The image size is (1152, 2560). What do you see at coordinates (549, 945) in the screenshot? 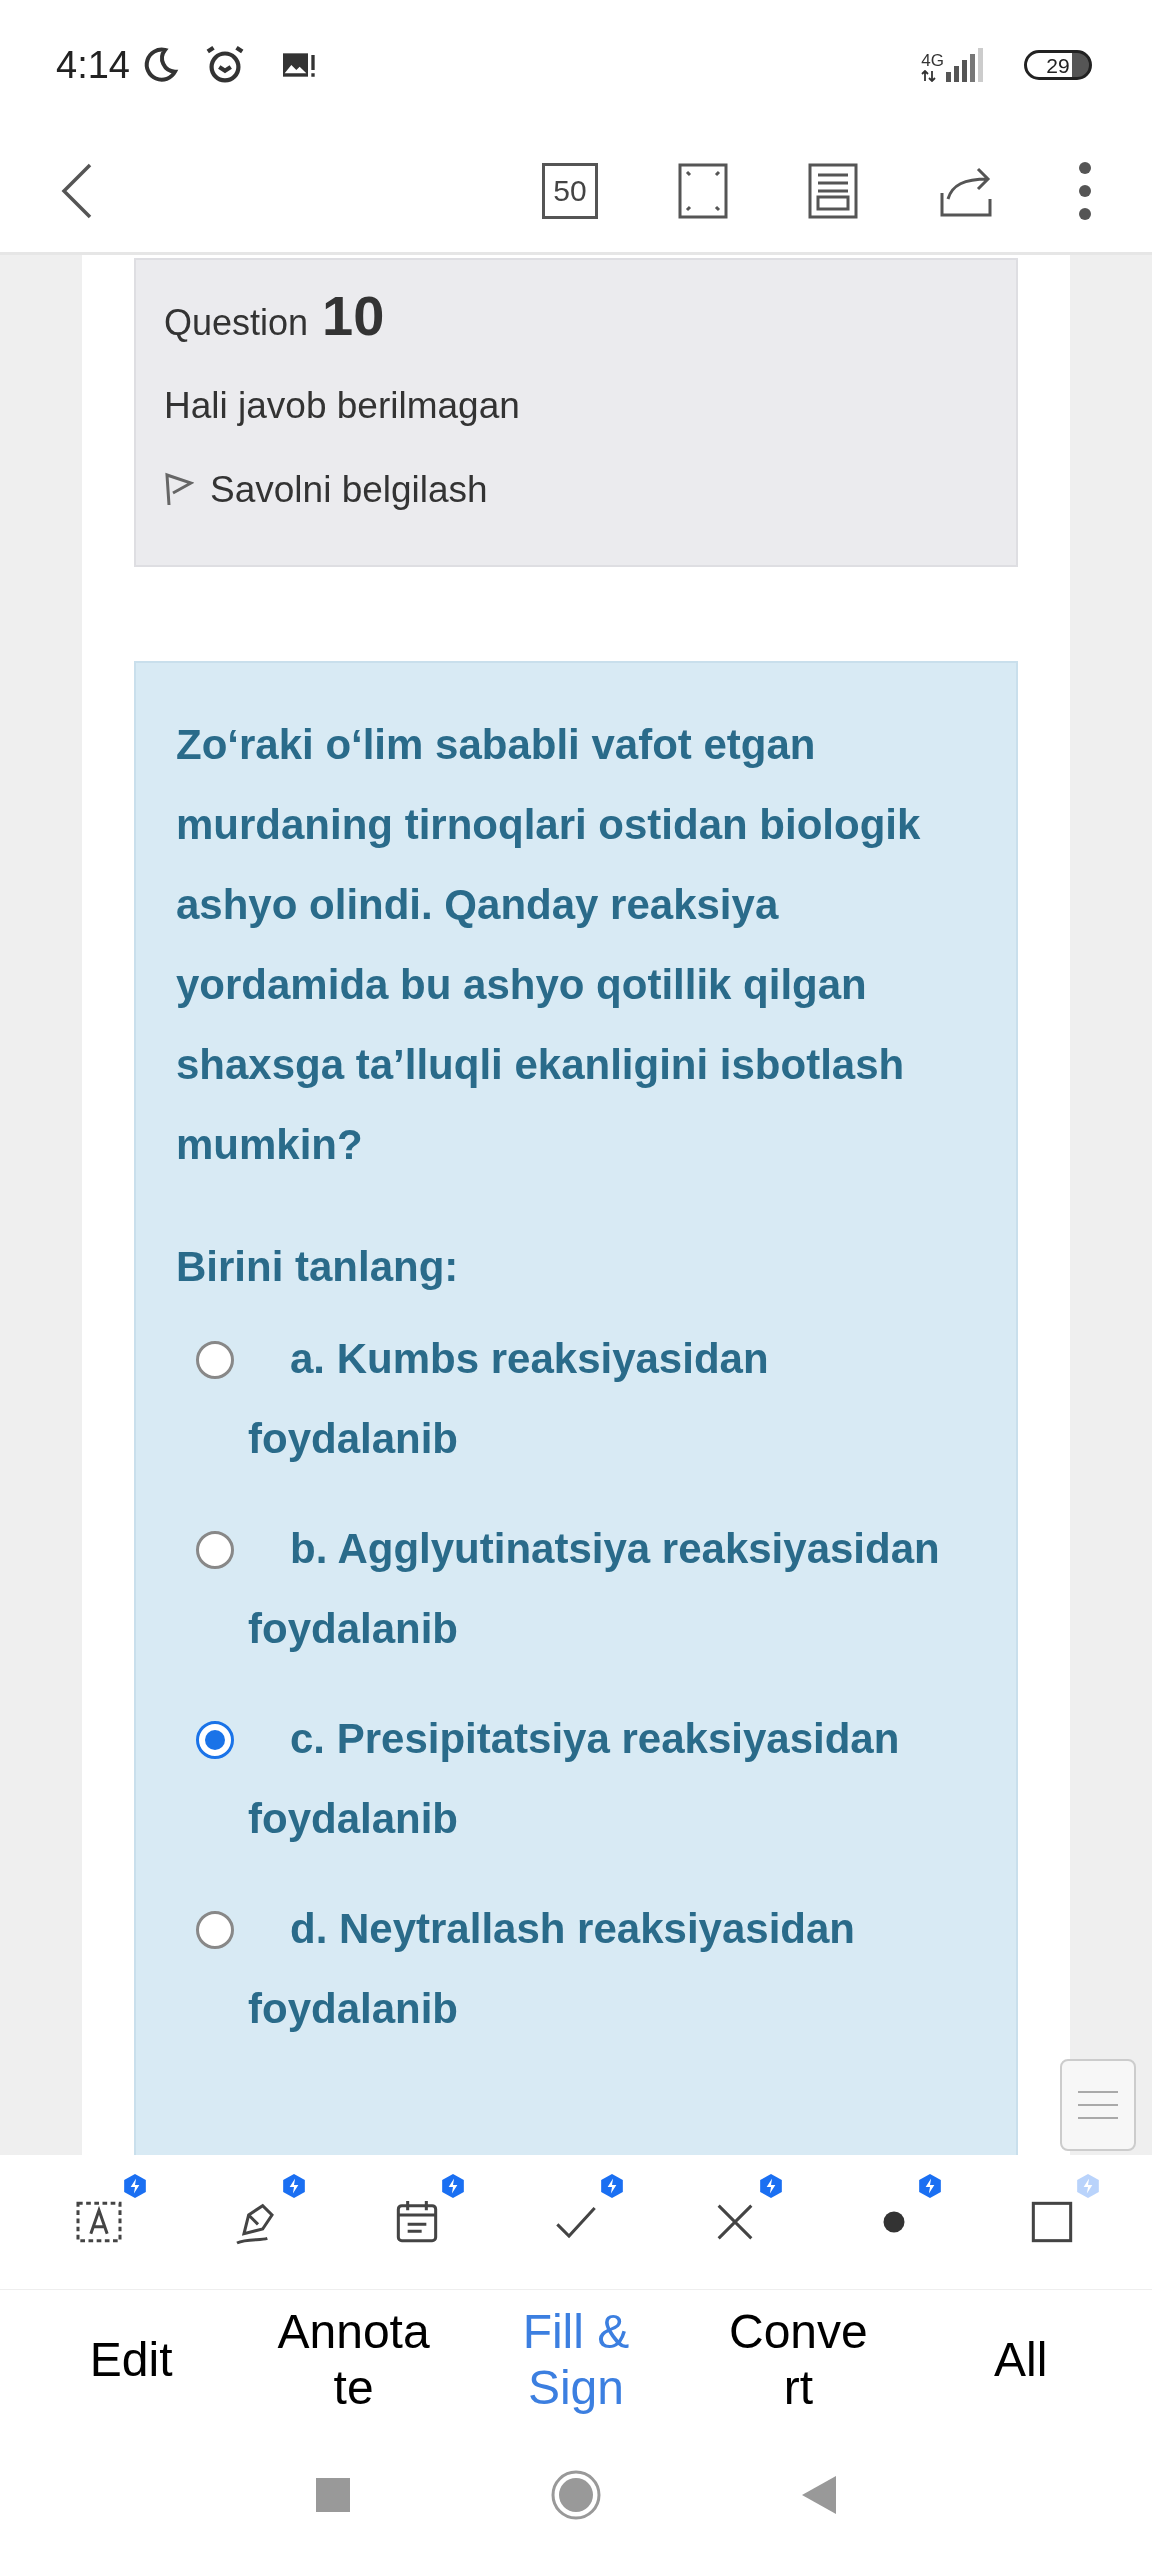
I see `question-text: Zoʻraki oʻlim sababli vafot etgan murdaning tirnoqlari ostidan biologik ashyo olindi. Qanday reaksiya yordamida bu ashyo qotillik qilgan shaxsga ta’lluqli ekanligini isbotlash mumkin?` at bounding box center [549, 945].